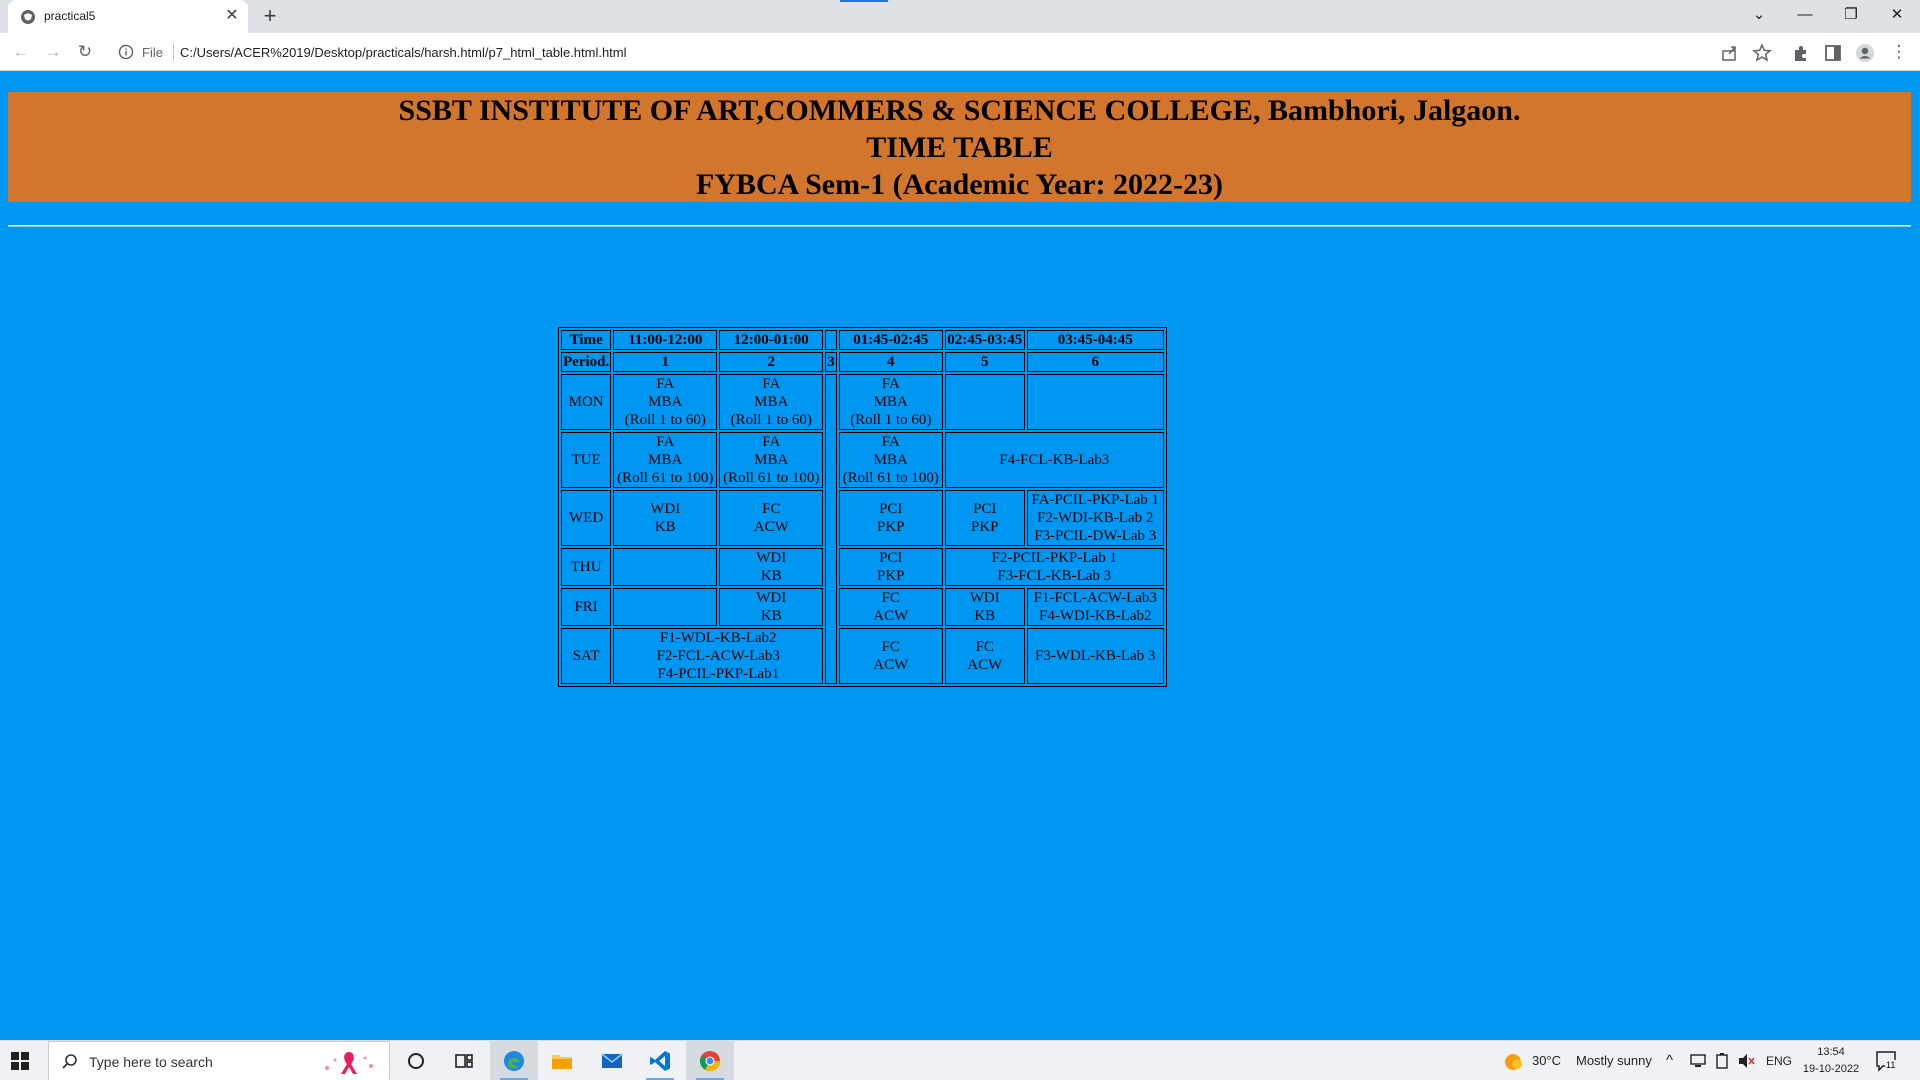 The image size is (1920, 1080). Describe the element at coordinates (514, 1060) in the screenshot. I see `edge-icon` at that location.